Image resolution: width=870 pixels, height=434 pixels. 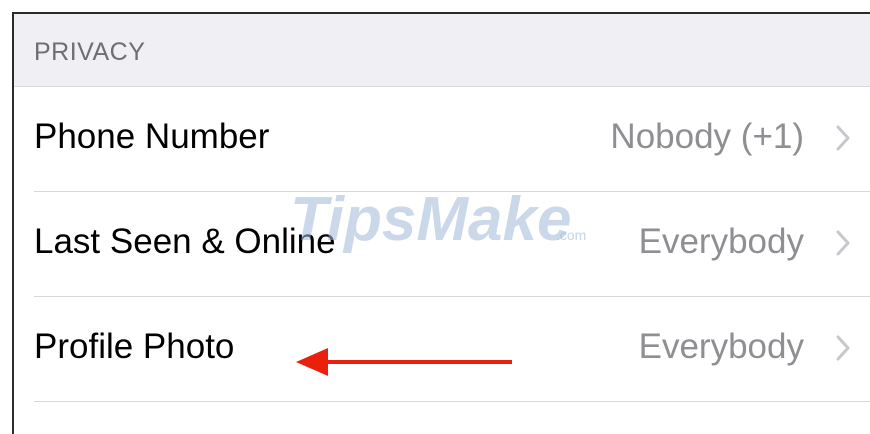 I want to click on left-arrow-annotation, so click(x=404, y=362).